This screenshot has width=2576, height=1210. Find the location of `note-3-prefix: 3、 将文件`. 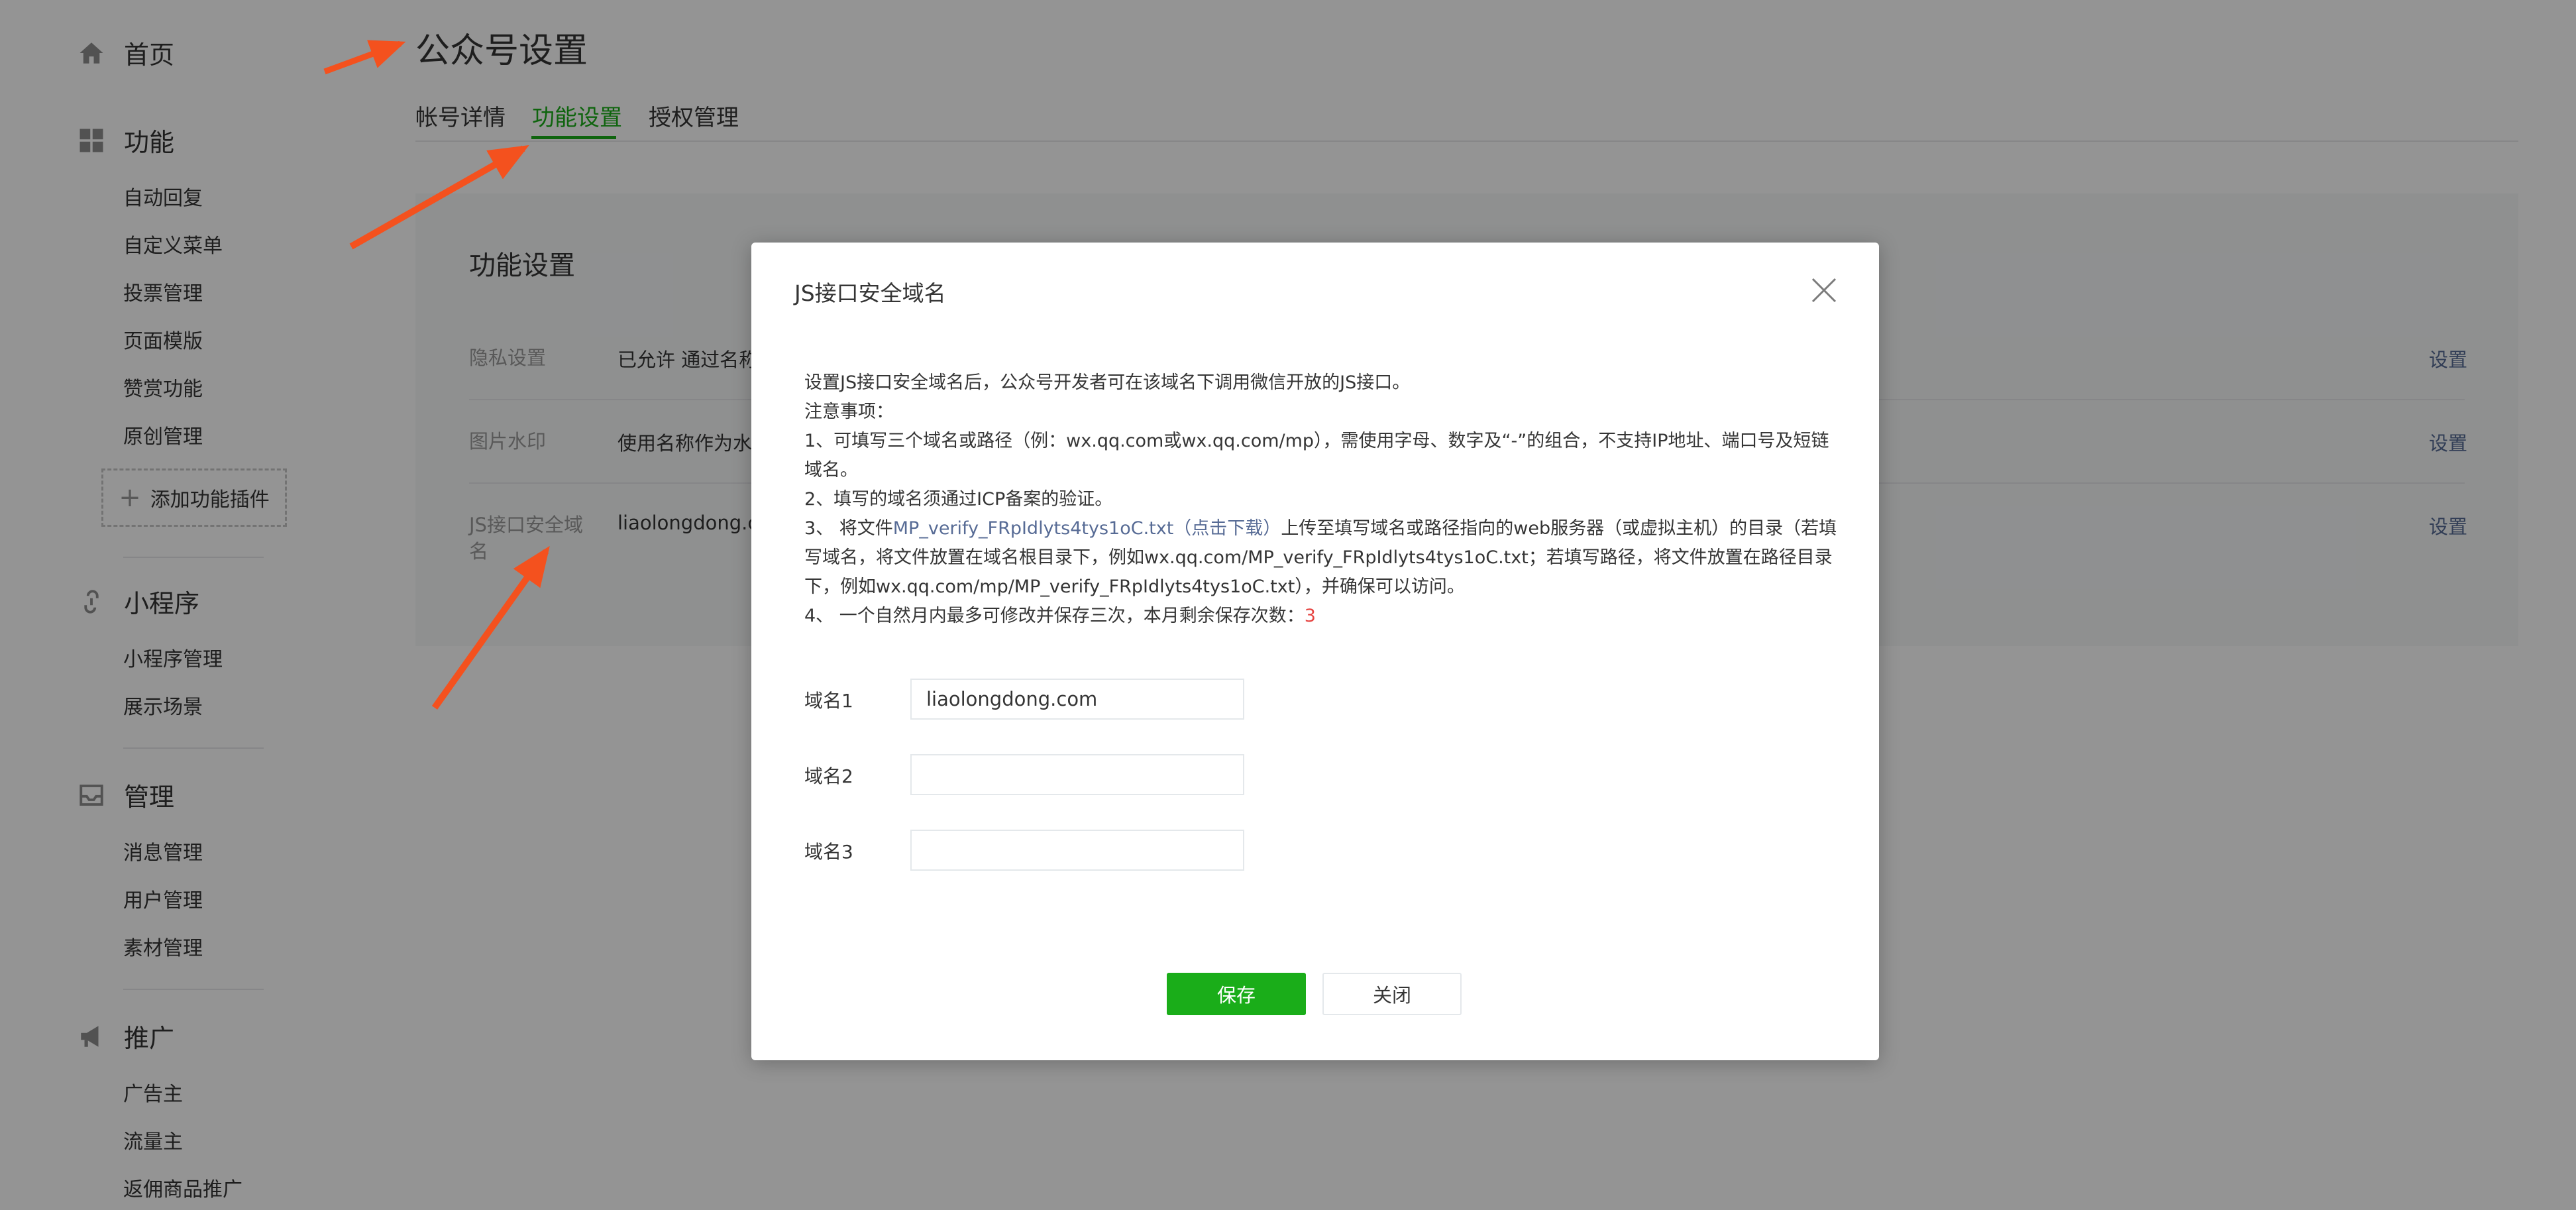

note-3-prefix: 3、 将文件 is located at coordinates (848, 528).